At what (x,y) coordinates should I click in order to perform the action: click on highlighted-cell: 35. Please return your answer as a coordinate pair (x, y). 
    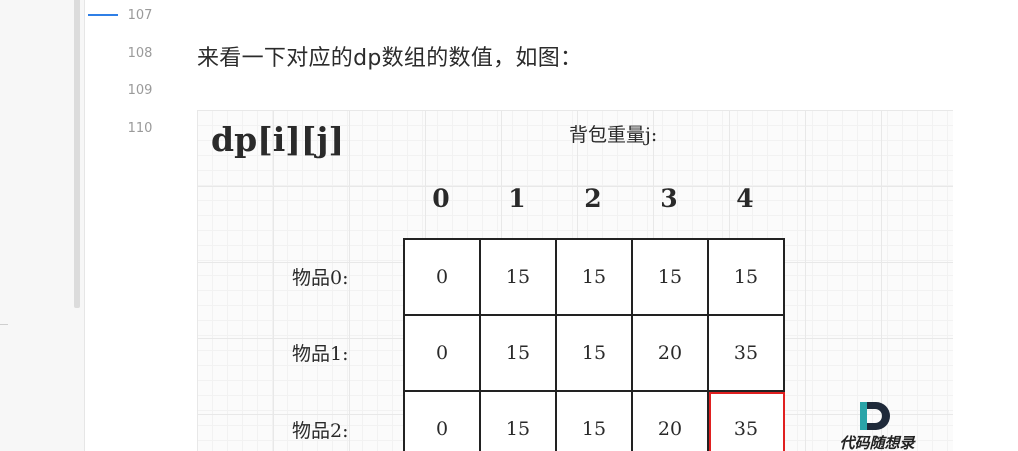
    Looking at the image, I should click on (747, 421).